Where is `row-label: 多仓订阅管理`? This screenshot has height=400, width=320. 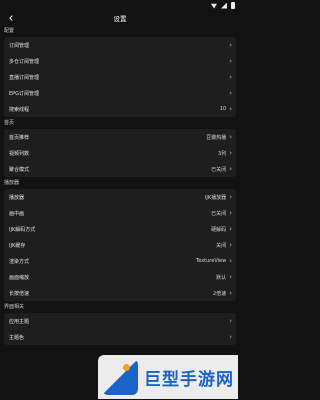 row-label: 多仓订阅管理 is located at coordinates (24, 61).